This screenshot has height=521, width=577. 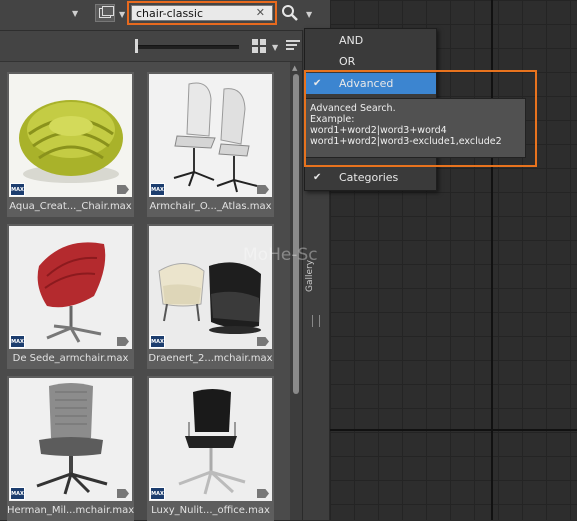 I want to click on menu-item-label: OR, so click(x=347, y=61).